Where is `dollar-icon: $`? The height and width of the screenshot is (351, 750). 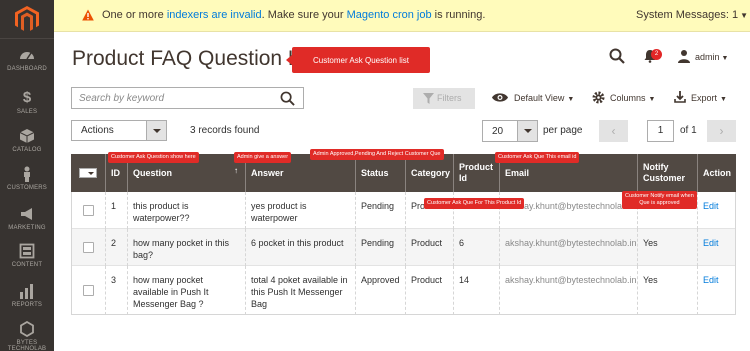
dollar-icon: $ is located at coordinates (27, 97).